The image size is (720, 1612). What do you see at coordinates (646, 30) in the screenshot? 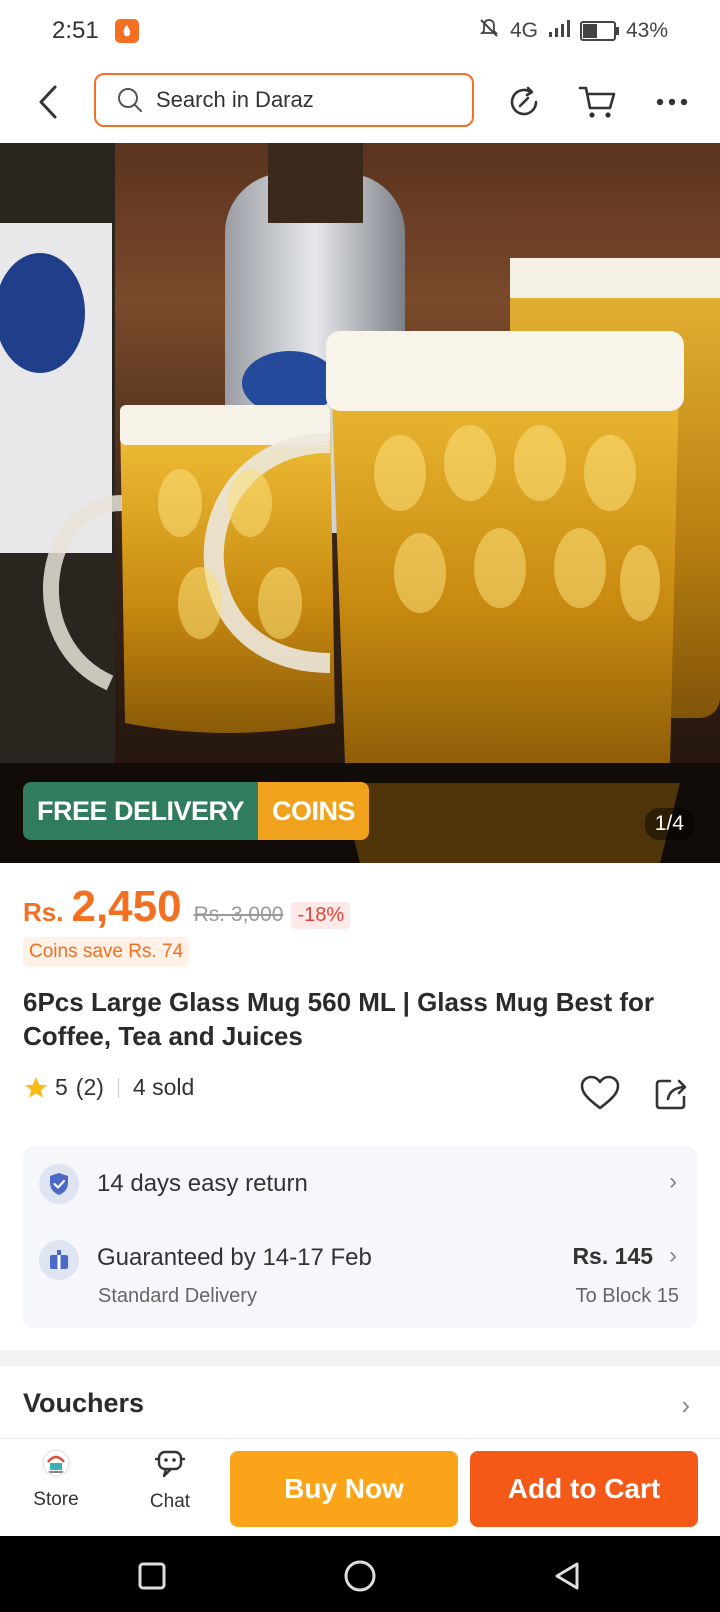
I see `battery-percent: 43%` at bounding box center [646, 30].